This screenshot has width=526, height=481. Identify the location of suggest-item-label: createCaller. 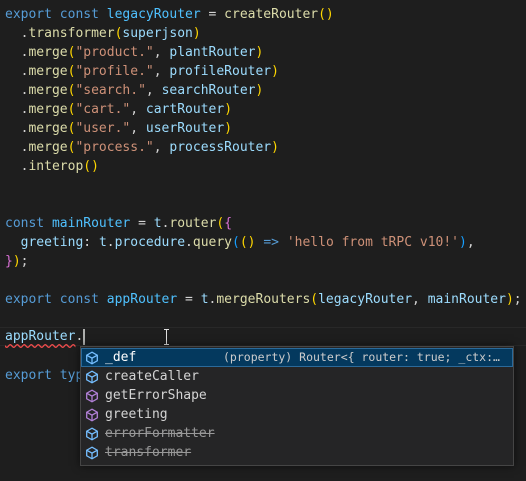
(152, 376).